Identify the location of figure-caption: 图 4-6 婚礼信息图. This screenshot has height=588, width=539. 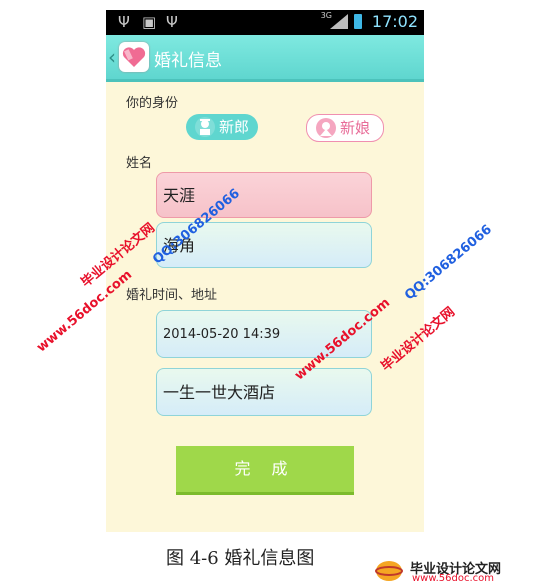
(240, 558).